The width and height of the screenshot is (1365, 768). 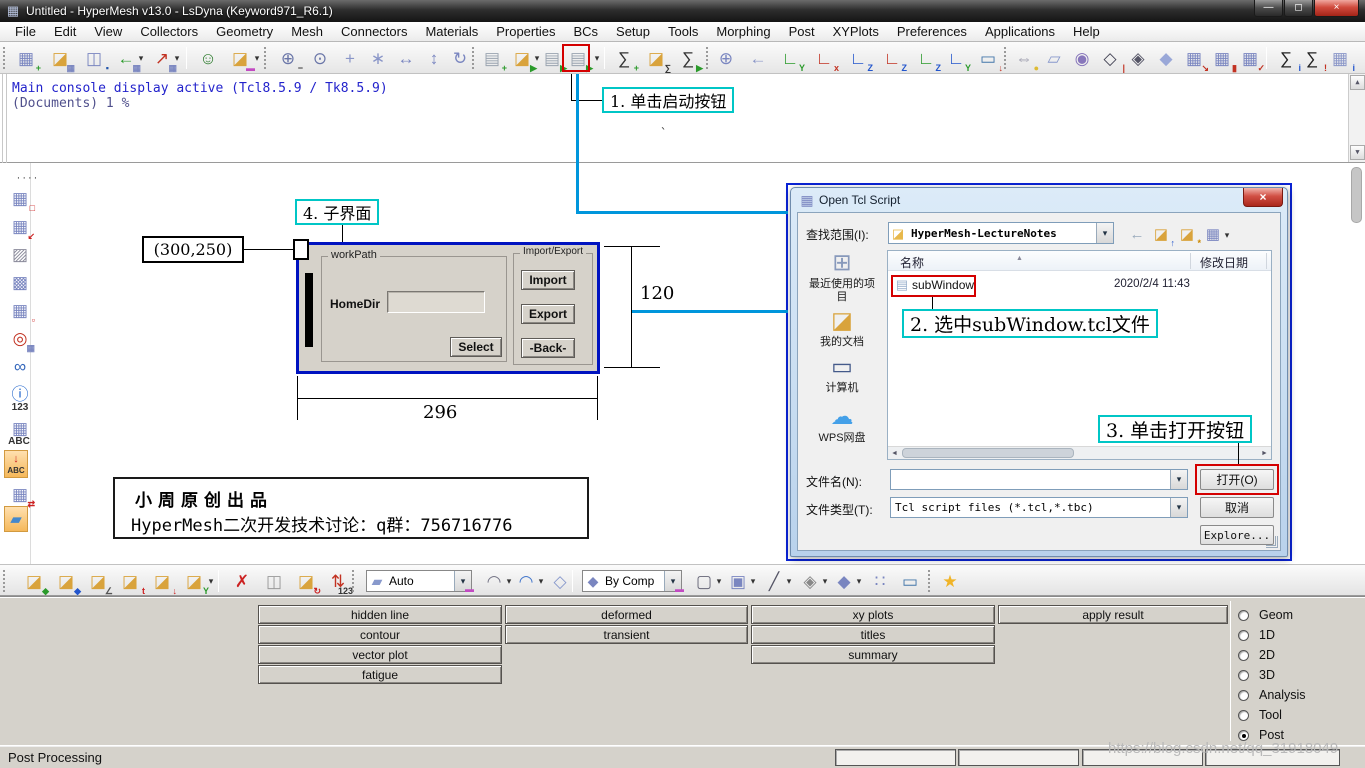 What do you see at coordinates (169, 32) in the screenshot?
I see `menu-collectors: Collectors` at bounding box center [169, 32].